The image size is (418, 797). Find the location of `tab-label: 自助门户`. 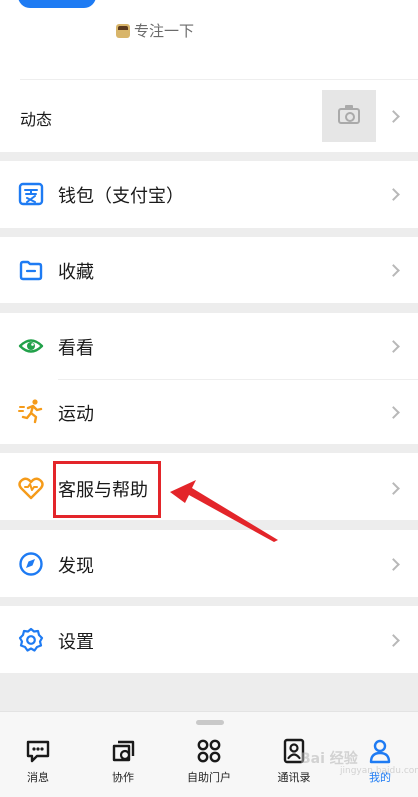

tab-label: 自助门户 is located at coordinates (209, 777).